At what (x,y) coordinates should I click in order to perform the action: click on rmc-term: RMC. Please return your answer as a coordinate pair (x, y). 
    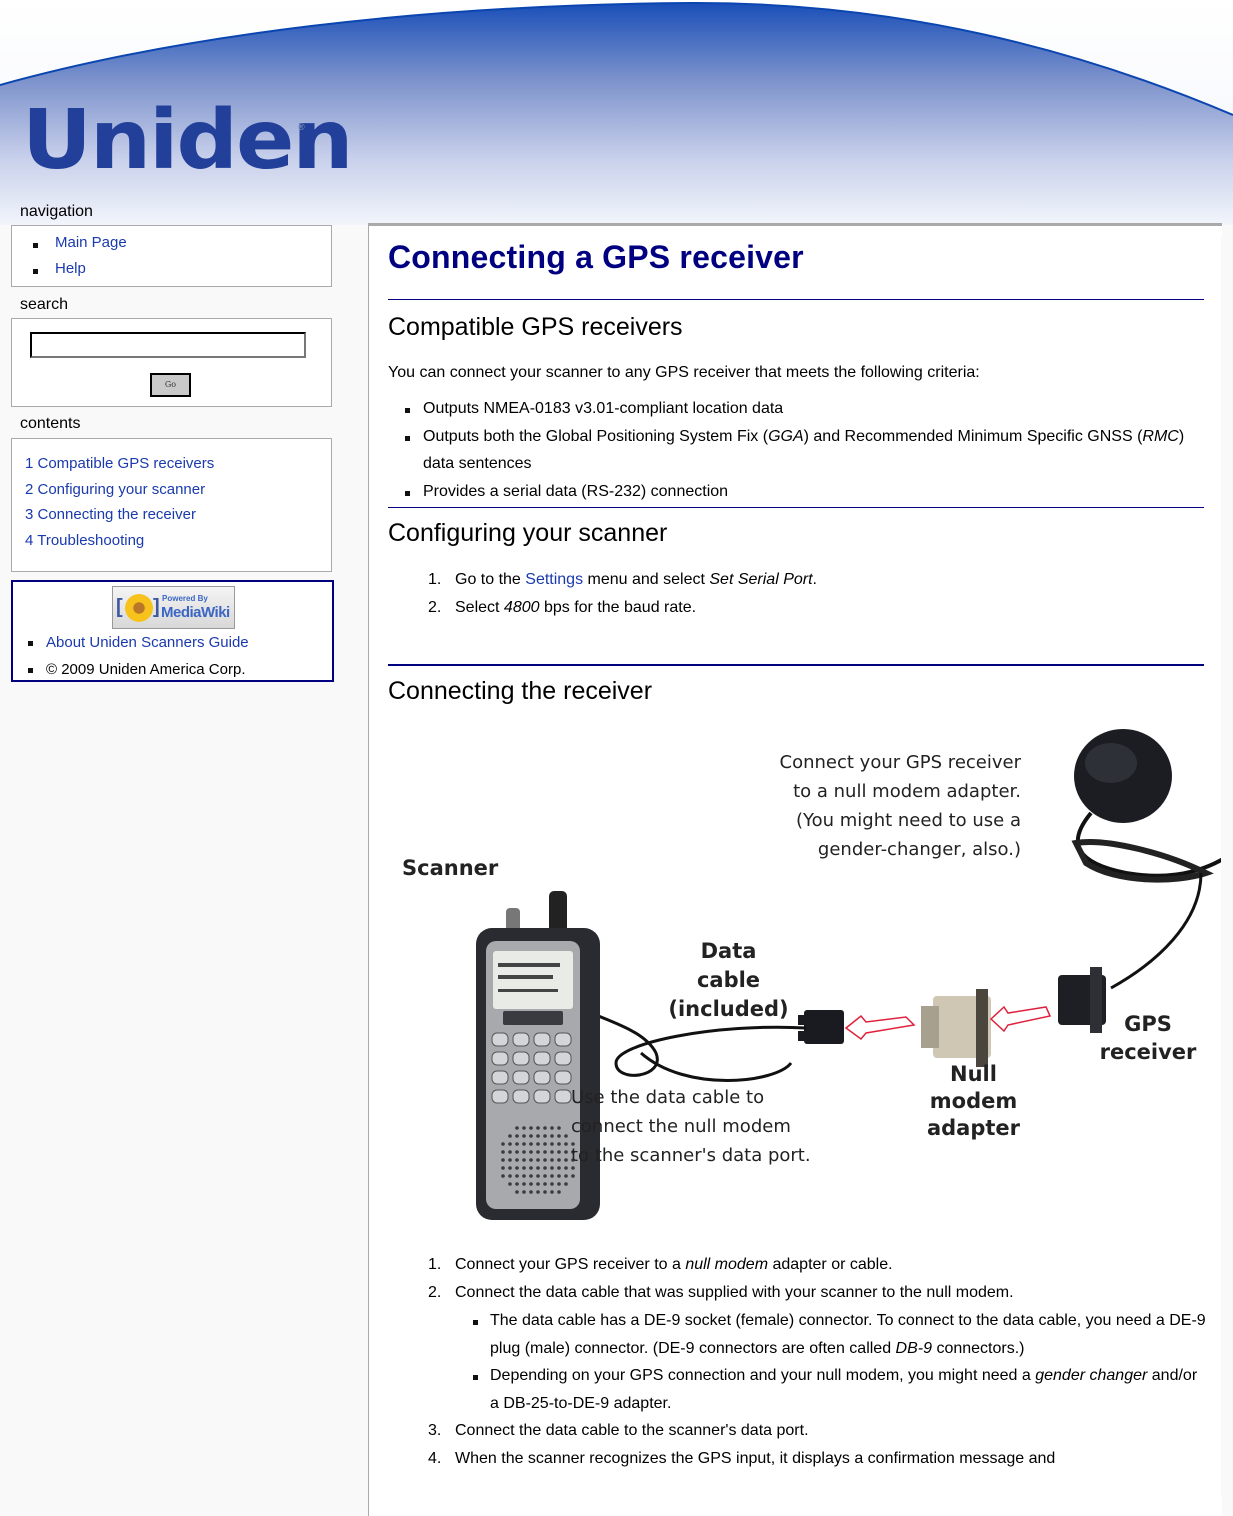
    Looking at the image, I should click on (1160, 436).